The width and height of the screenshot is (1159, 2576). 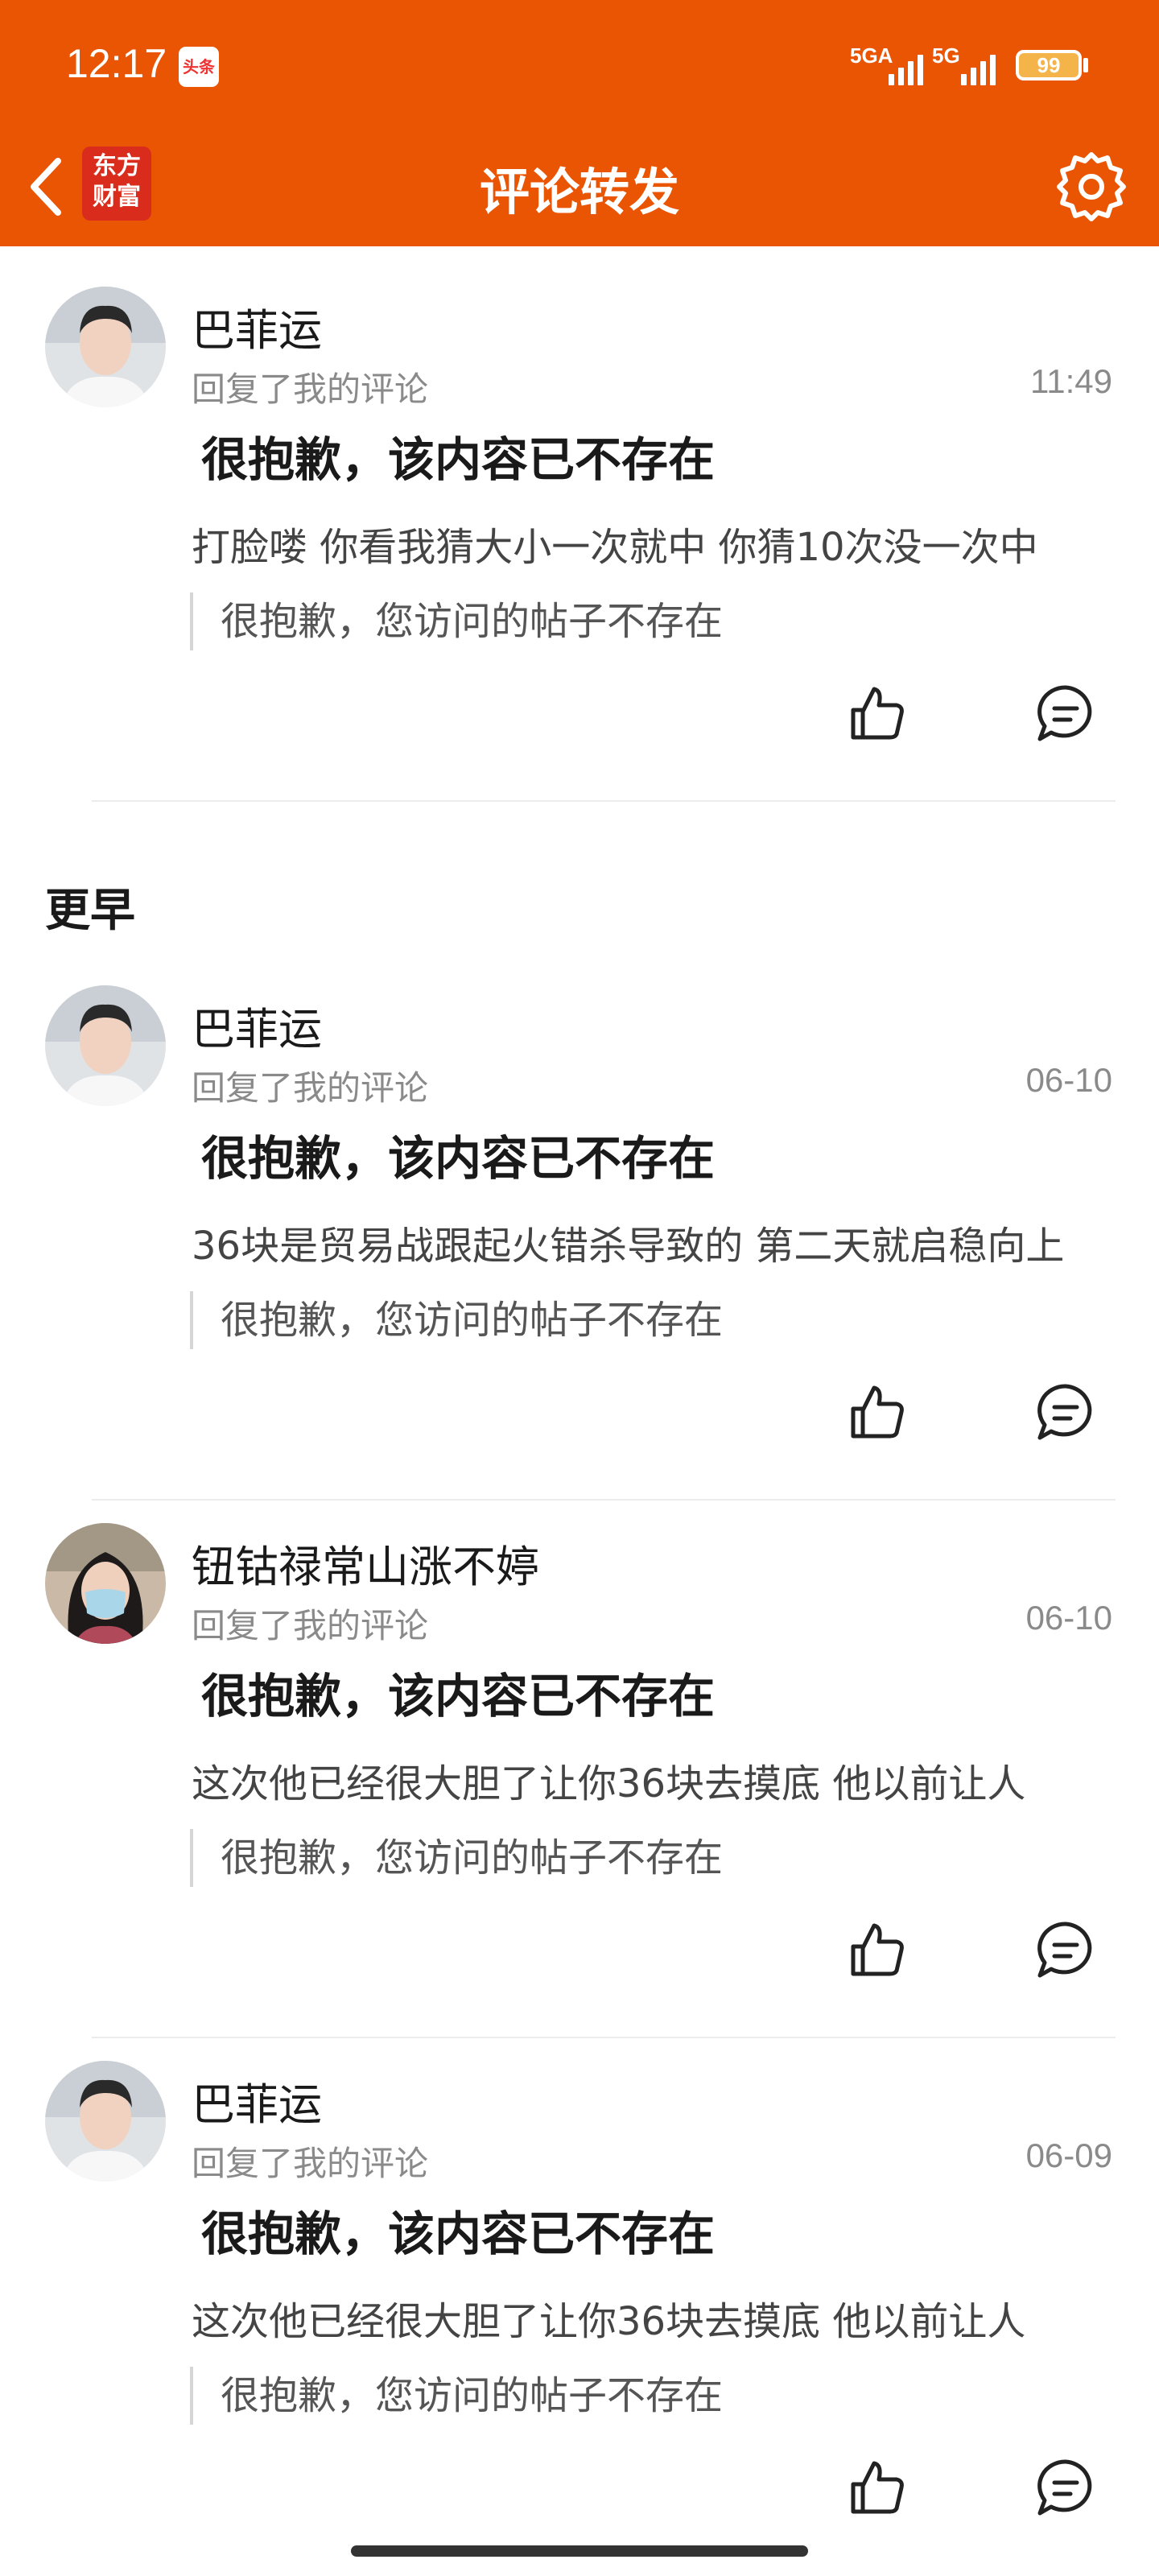 What do you see at coordinates (365, 1563) in the screenshot?
I see `username: 钮钴禄常山涨不婷` at bounding box center [365, 1563].